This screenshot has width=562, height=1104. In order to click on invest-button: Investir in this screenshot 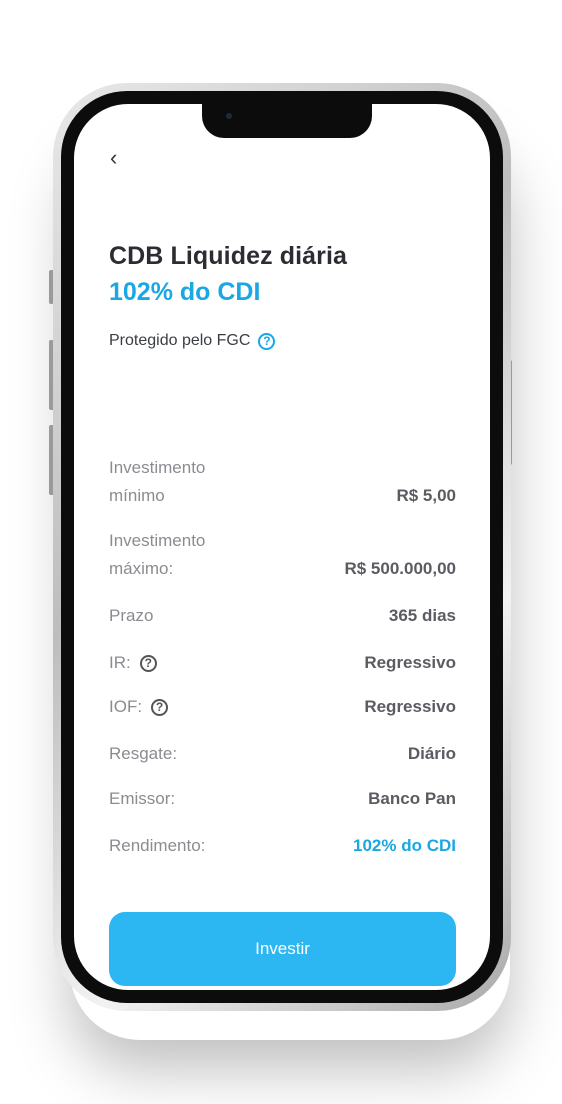, I will do `click(282, 949)`.